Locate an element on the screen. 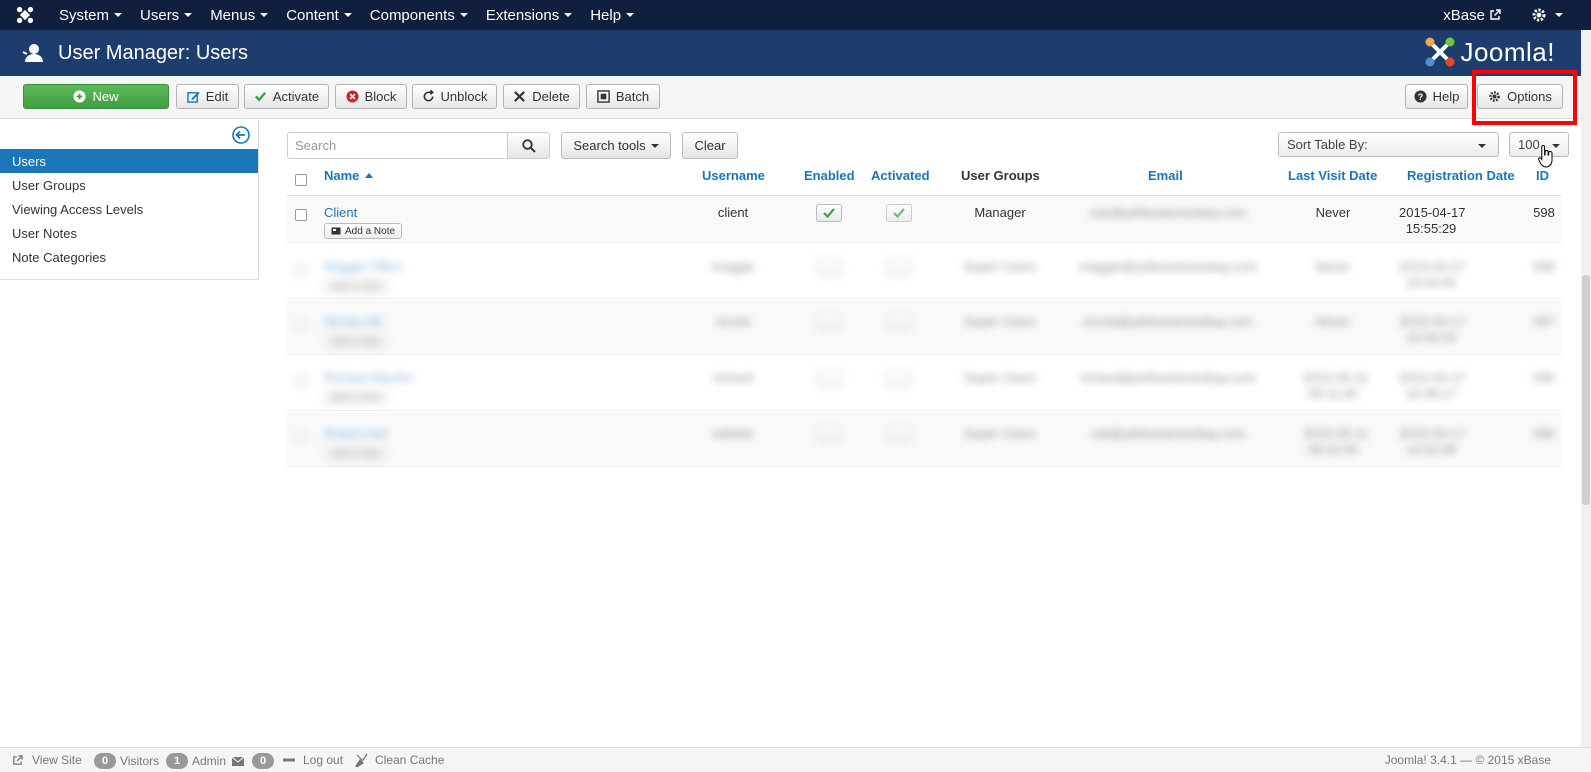 Image resolution: width=1591 pixels, height=772 pixels. version-info: Joomla! 3.4.1 — © 2015 xBase is located at coordinates (1468, 760).